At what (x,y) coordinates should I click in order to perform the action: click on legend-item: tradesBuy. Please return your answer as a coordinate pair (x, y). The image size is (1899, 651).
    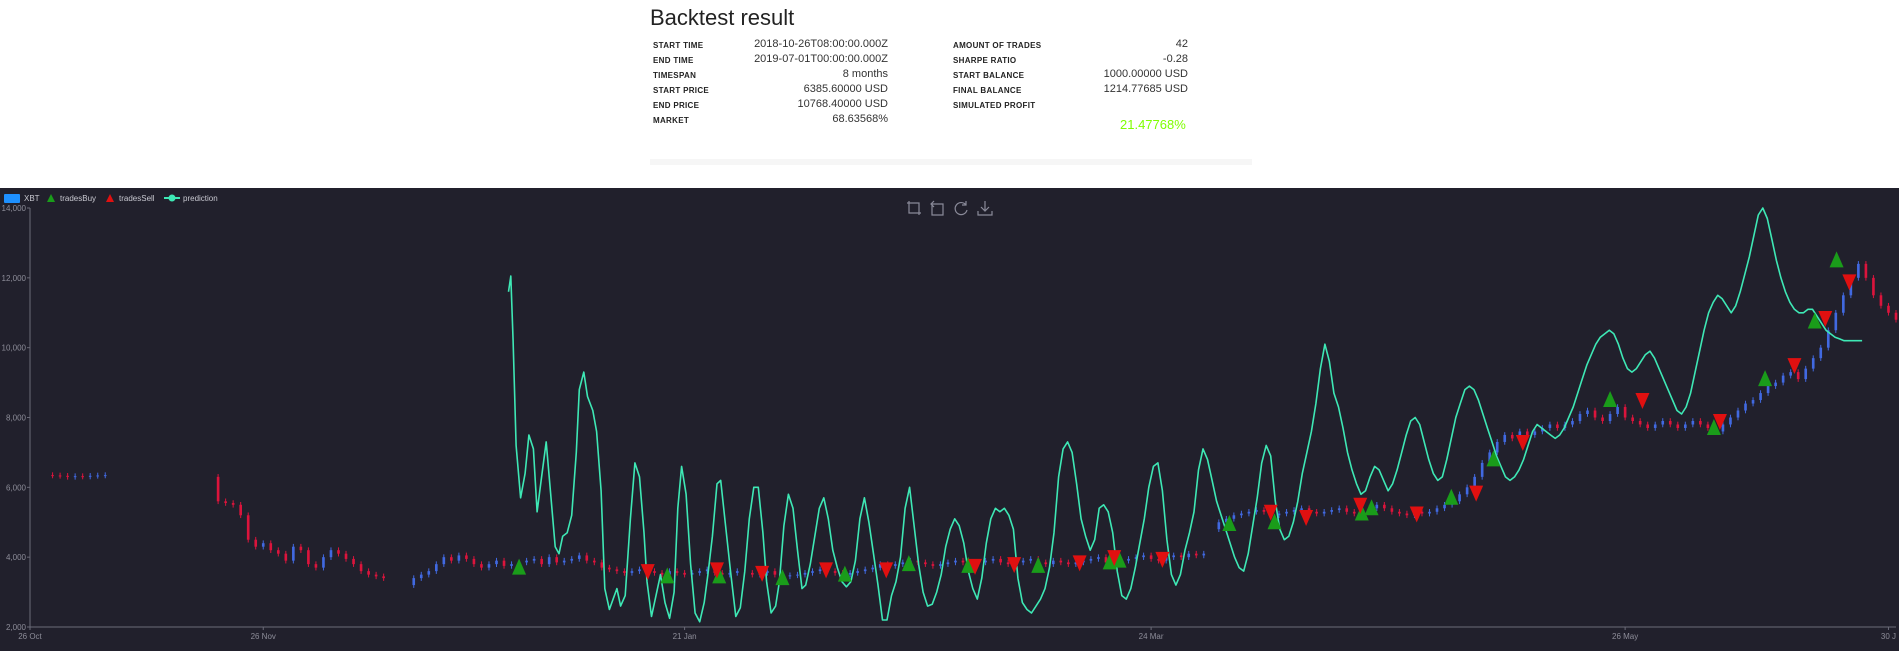
    Looking at the image, I should click on (71, 198).